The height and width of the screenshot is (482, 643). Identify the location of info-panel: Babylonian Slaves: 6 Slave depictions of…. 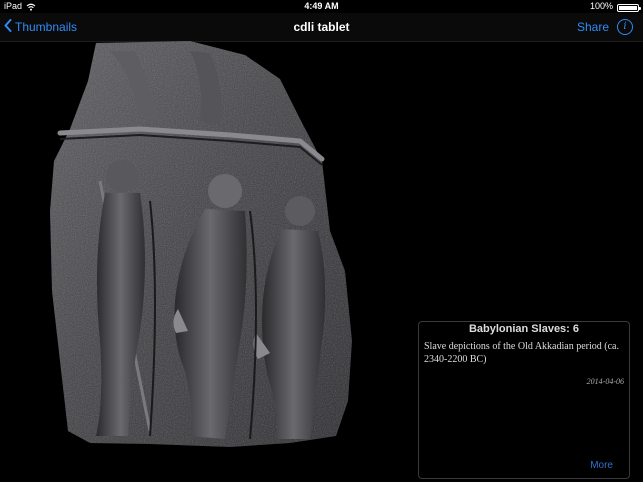
(524, 400).